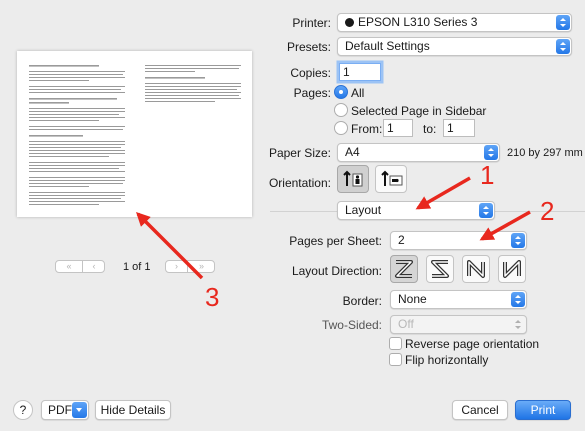 This screenshot has width=585, height=431. Describe the element at coordinates (545, 153) in the screenshot. I see `paper-dimensions: 210 by 297 mm` at that location.